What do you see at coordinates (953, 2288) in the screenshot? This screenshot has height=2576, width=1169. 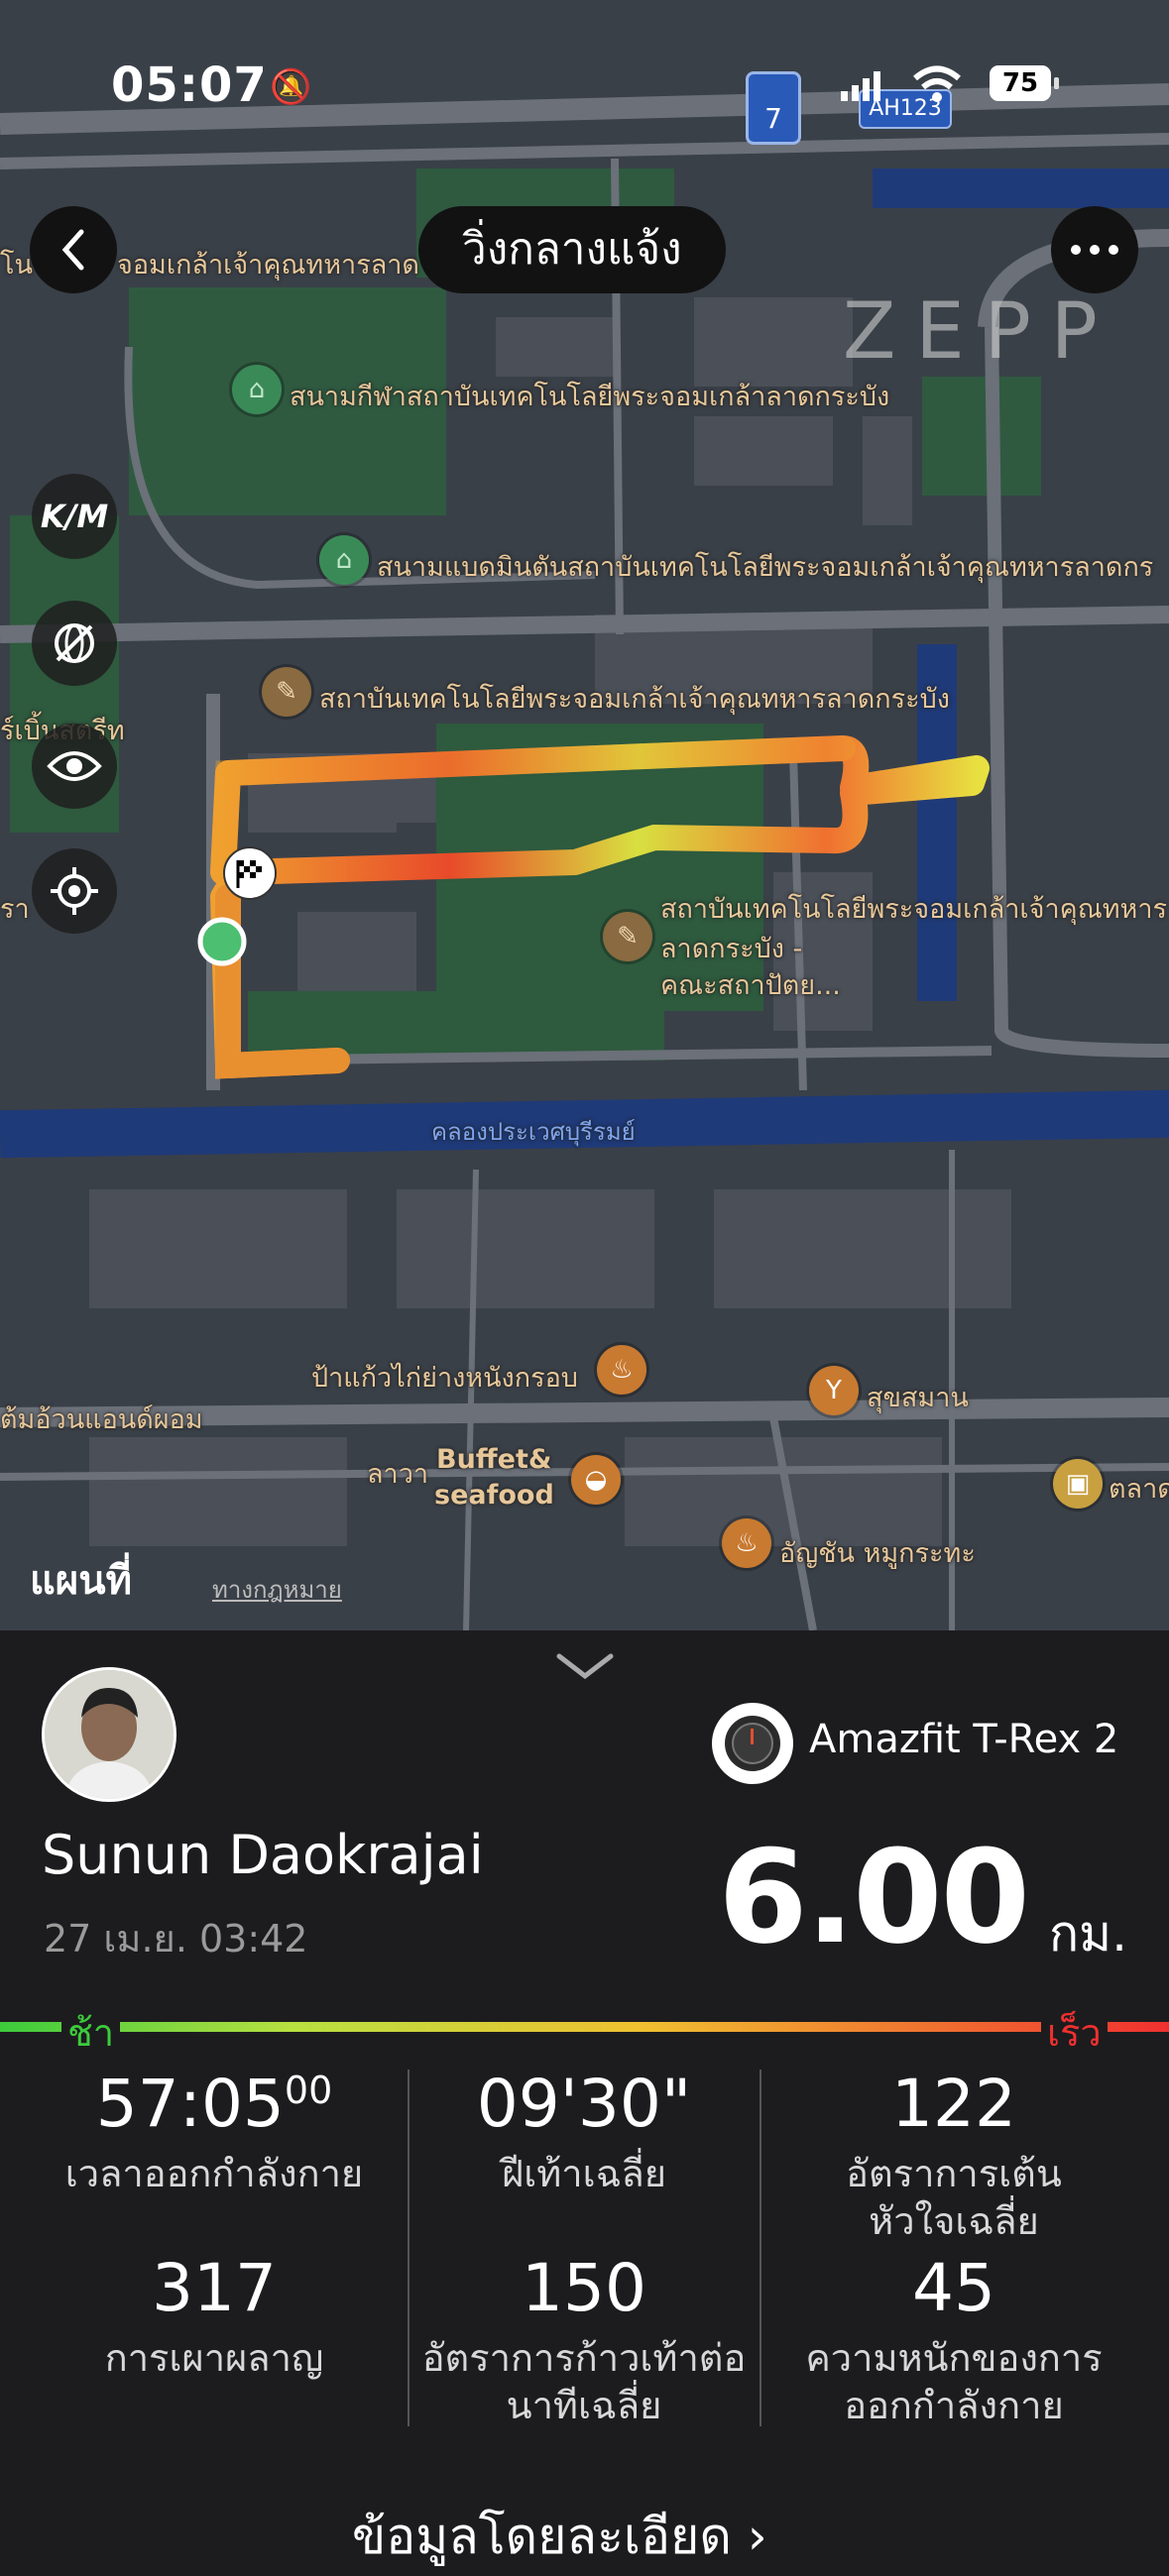 I see `stat-value: 45` at bounding box center [953, 2288].